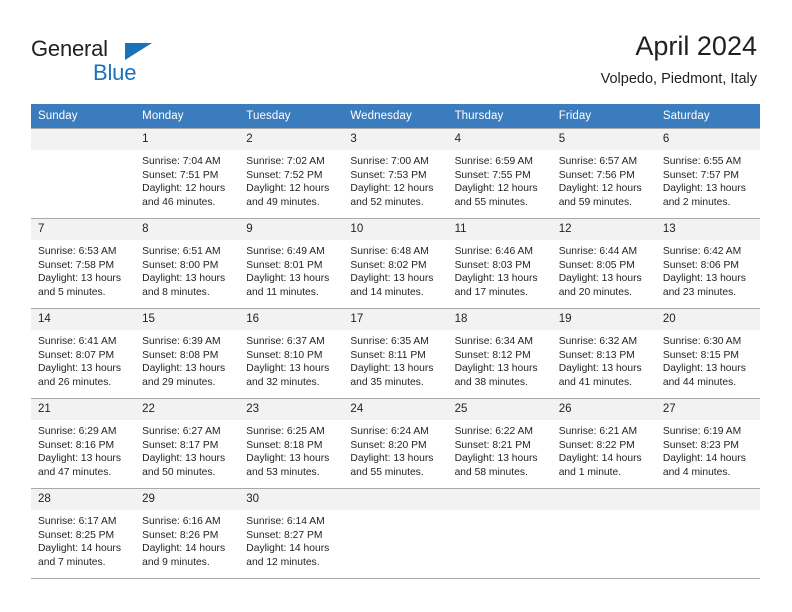 This screenshot has height=612, width=792. What do you see at coordinates (499, 409) in the screenshot?
I see `day-number: 25` at bounding box center [499, 409].